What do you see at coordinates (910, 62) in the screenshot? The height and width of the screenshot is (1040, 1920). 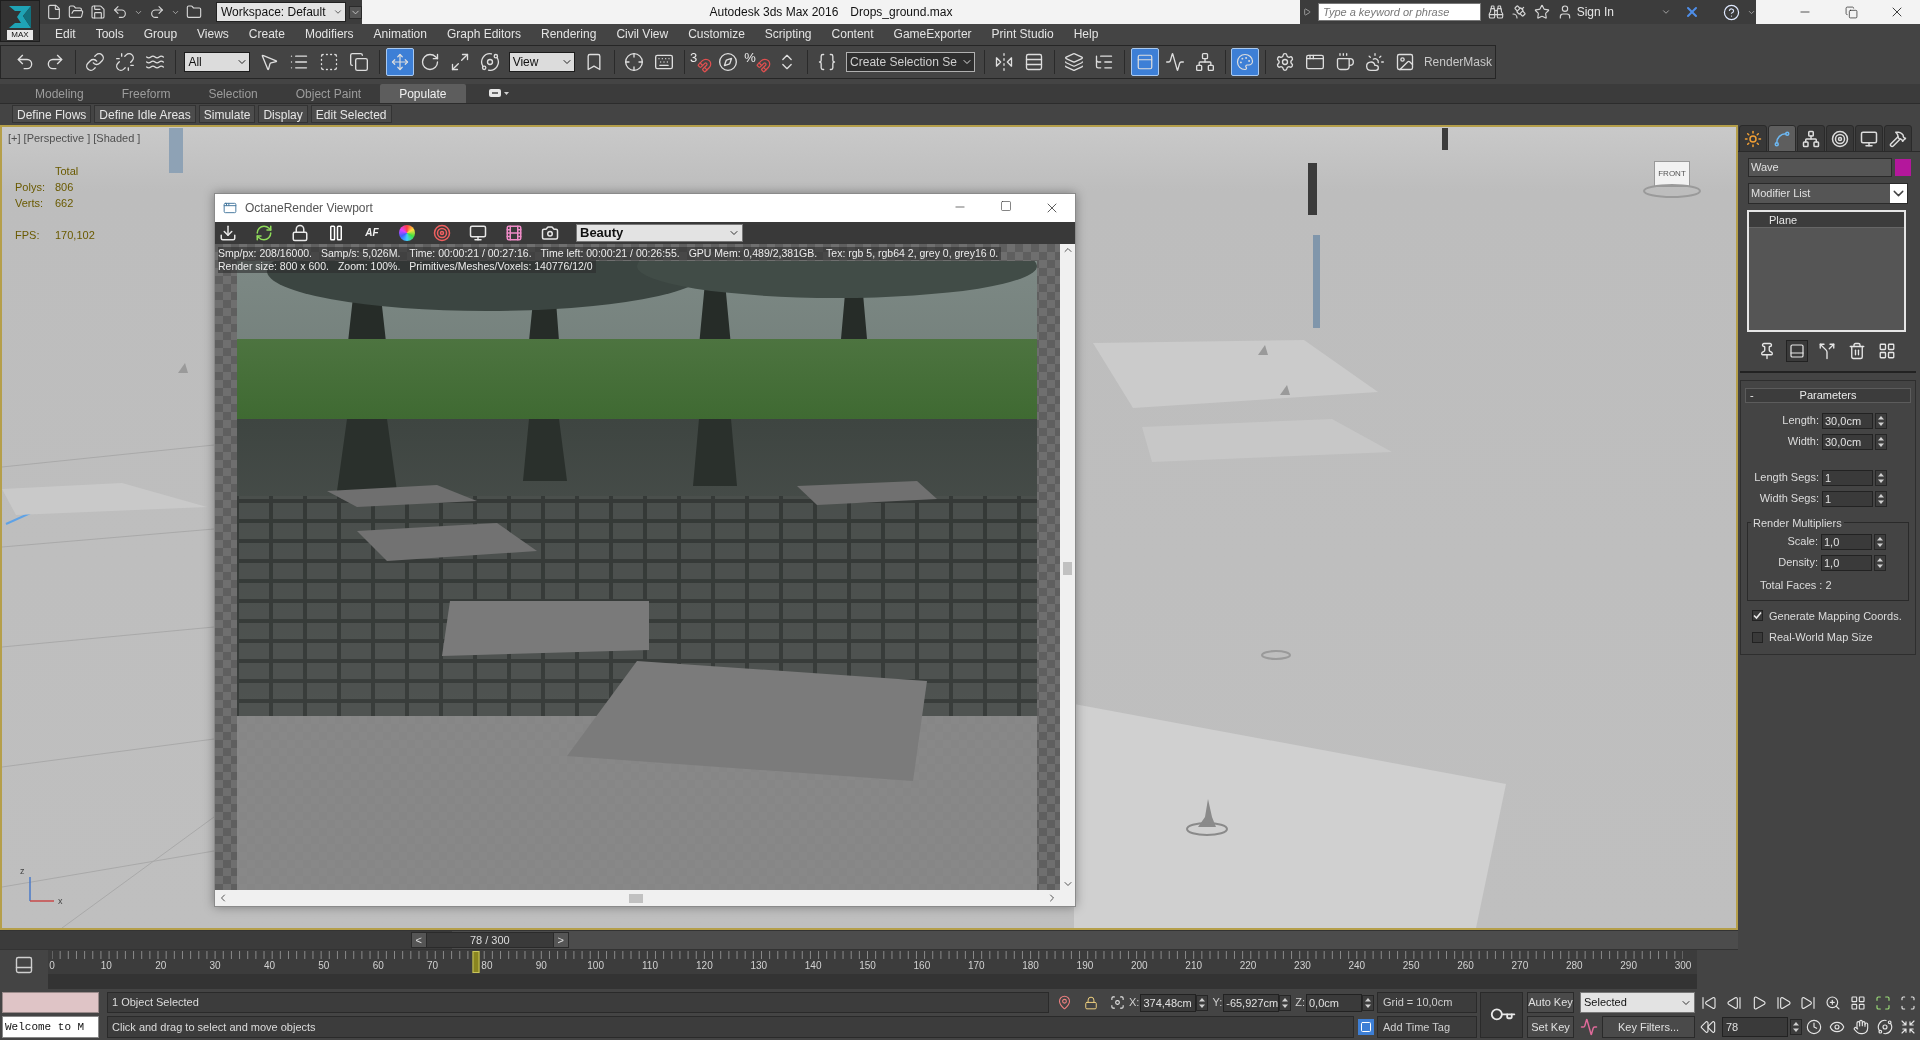 I see `selection-set-field: Create Selection Se` at bounding box center [910, 62].